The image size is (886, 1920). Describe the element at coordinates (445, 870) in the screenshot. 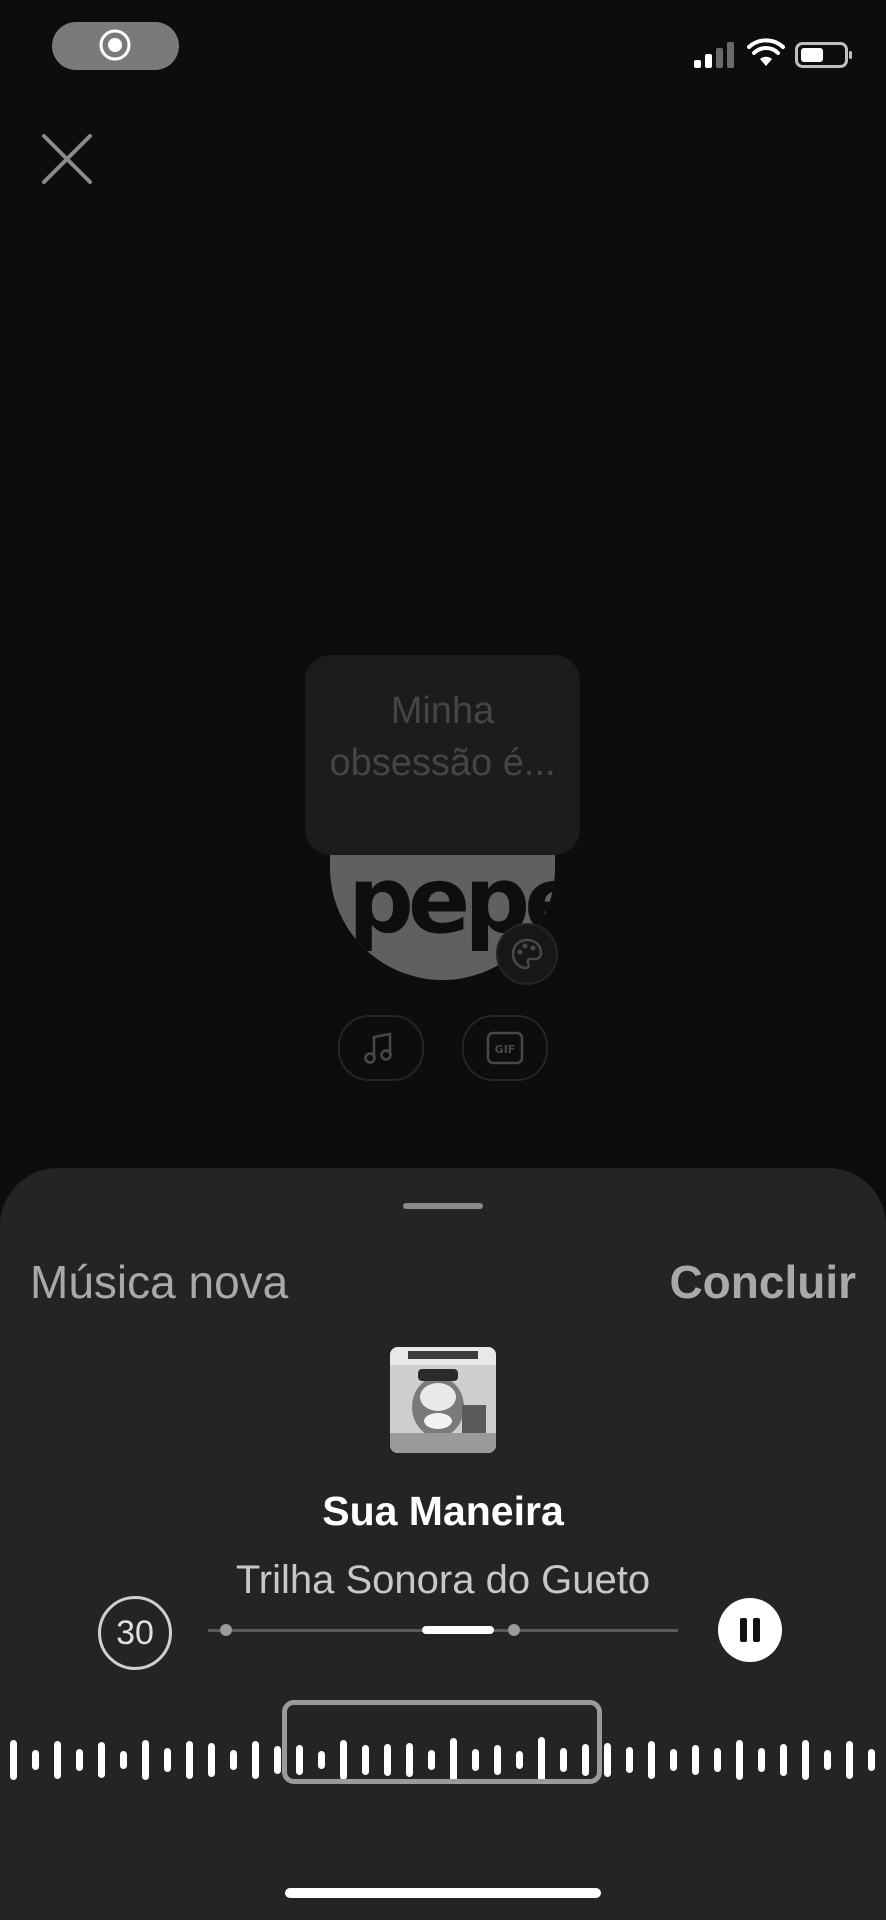

I see `sticker-preview: ara pepe Minha obsessão é... GIF` at that location.